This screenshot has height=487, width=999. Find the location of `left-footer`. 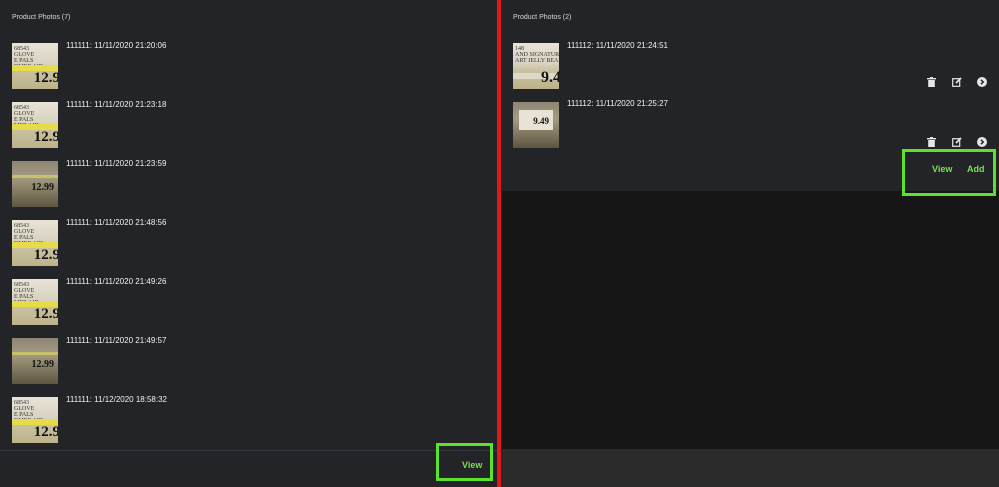

left-footer is located at coordinates (248, 469).